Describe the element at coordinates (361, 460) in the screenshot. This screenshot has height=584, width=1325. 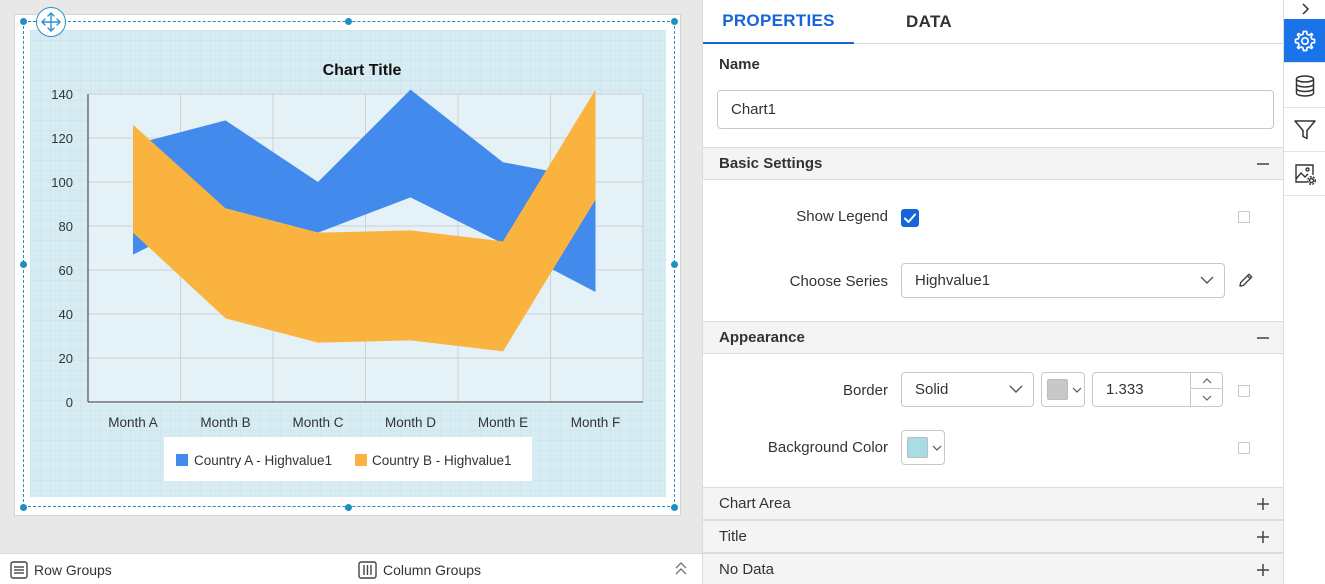
I see `legend-swatch-country-b` at that location.